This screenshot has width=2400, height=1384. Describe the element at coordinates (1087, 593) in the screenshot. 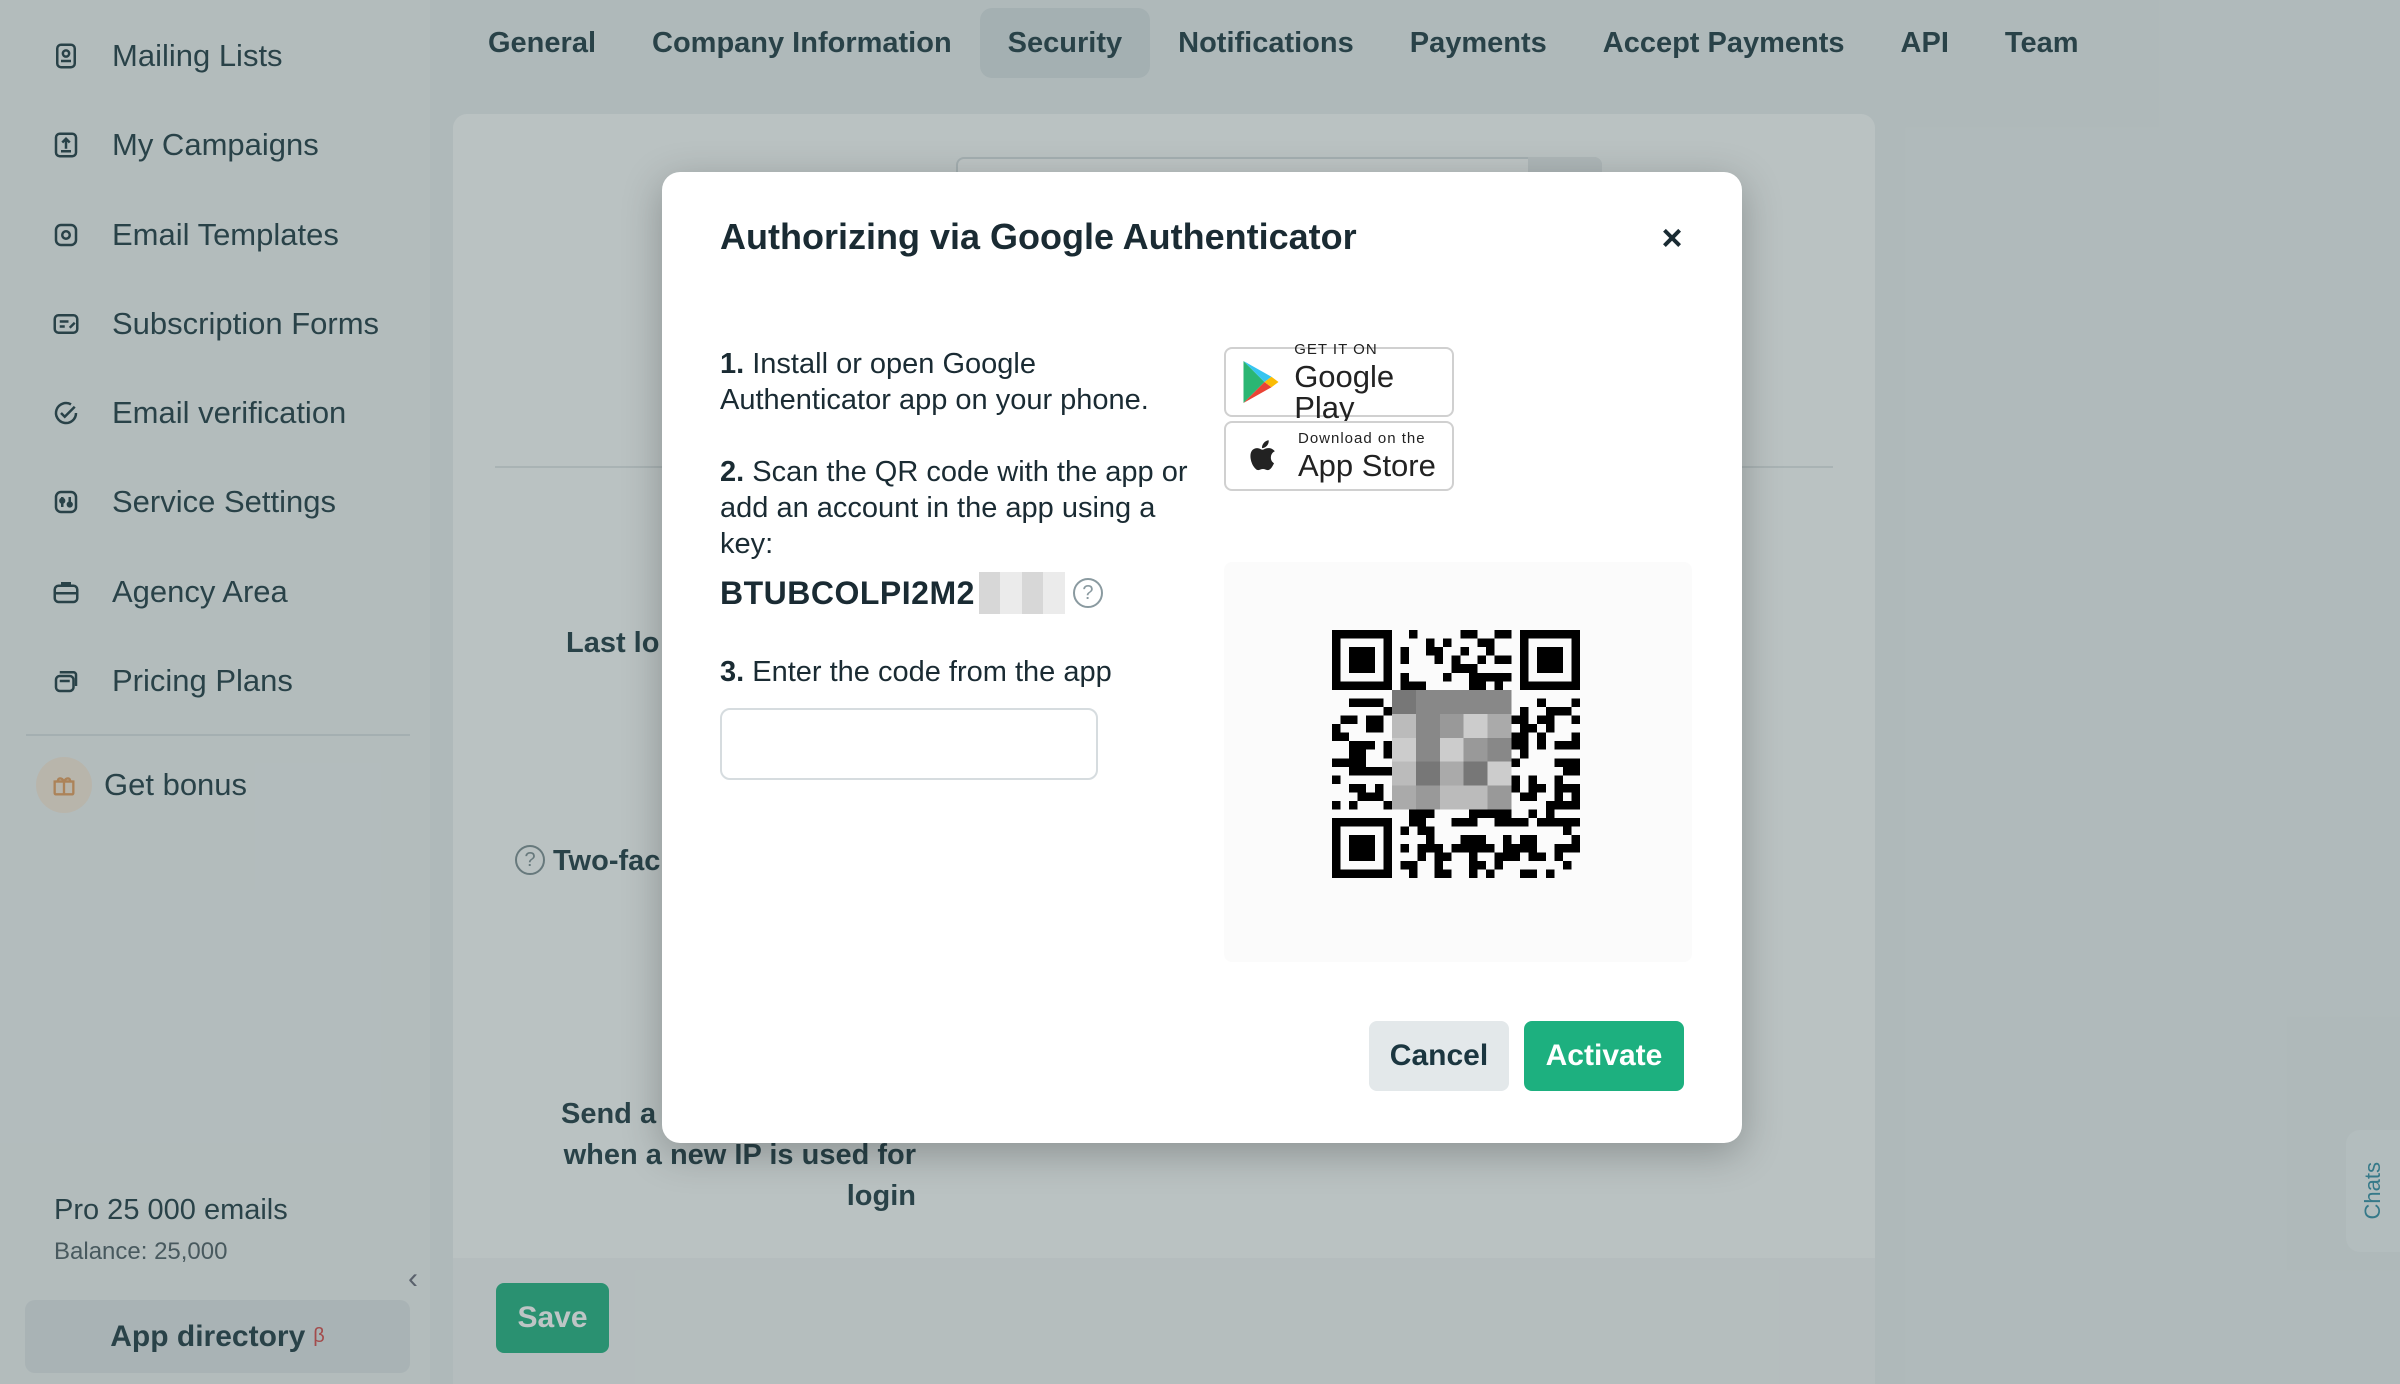

I see `help-icon: ?` at that location.